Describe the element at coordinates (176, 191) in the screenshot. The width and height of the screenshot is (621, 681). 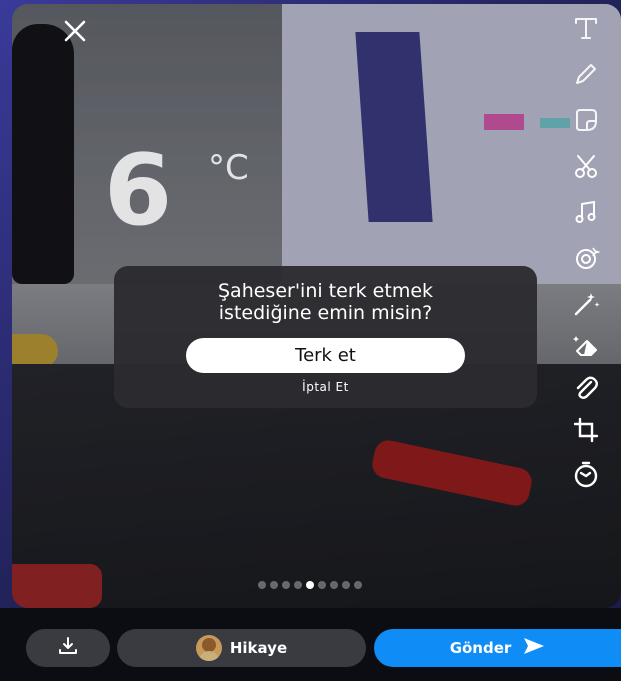
I see `temperature-sticker: 6 °C` at that location.